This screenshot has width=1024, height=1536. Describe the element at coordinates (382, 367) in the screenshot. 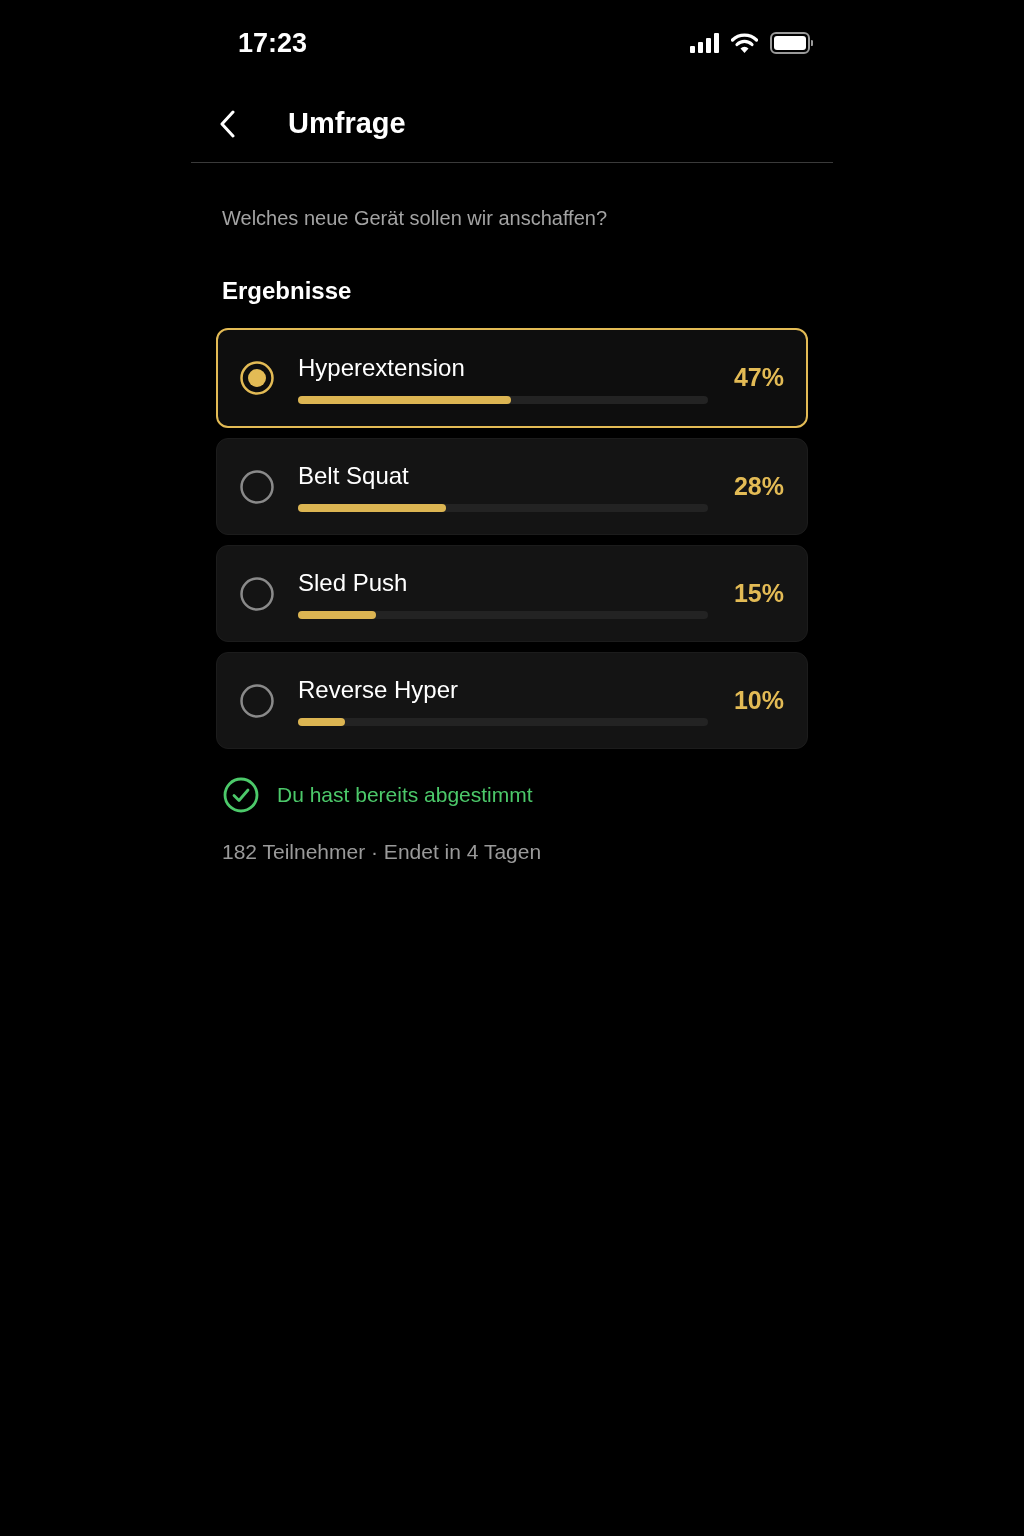

I see `option-label: Hyperextension` at that location.